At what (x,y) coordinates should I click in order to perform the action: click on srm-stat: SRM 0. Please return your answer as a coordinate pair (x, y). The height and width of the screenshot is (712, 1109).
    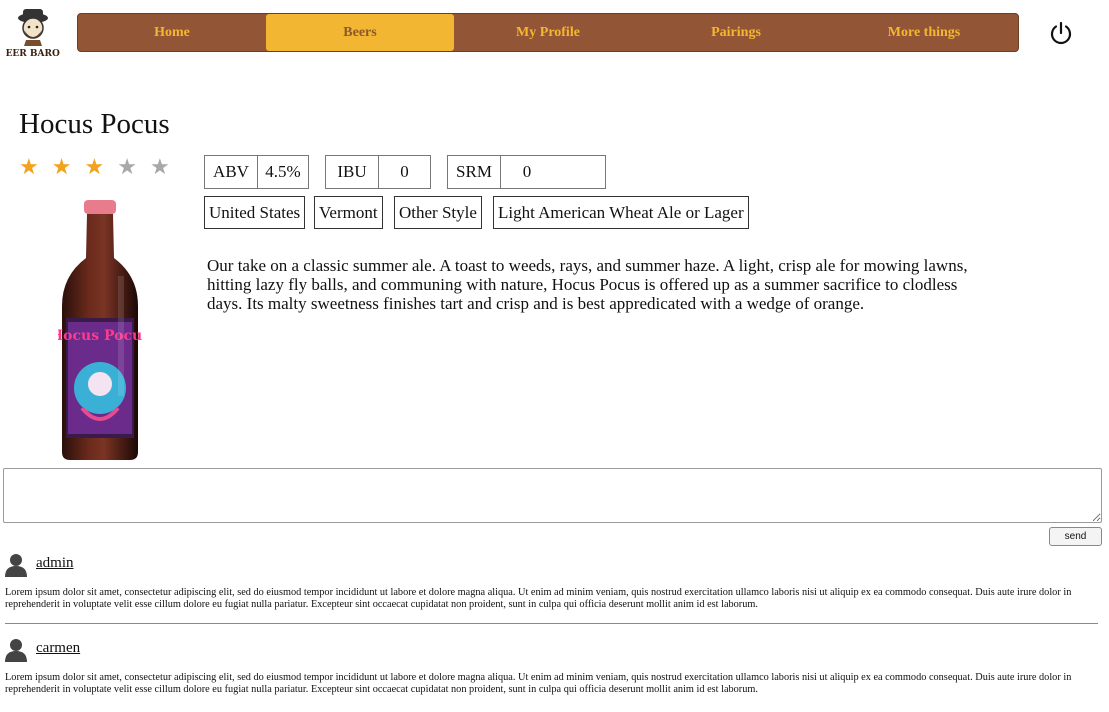
    Looking at the image, I should click on (526, 172).